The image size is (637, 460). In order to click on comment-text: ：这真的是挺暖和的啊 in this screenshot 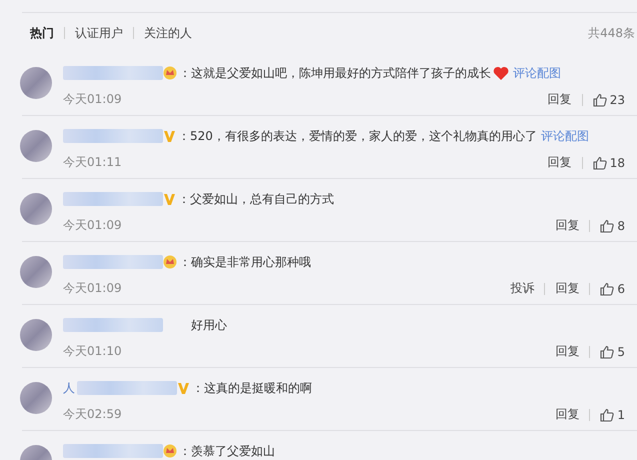, I will do `click(252, 388)`.